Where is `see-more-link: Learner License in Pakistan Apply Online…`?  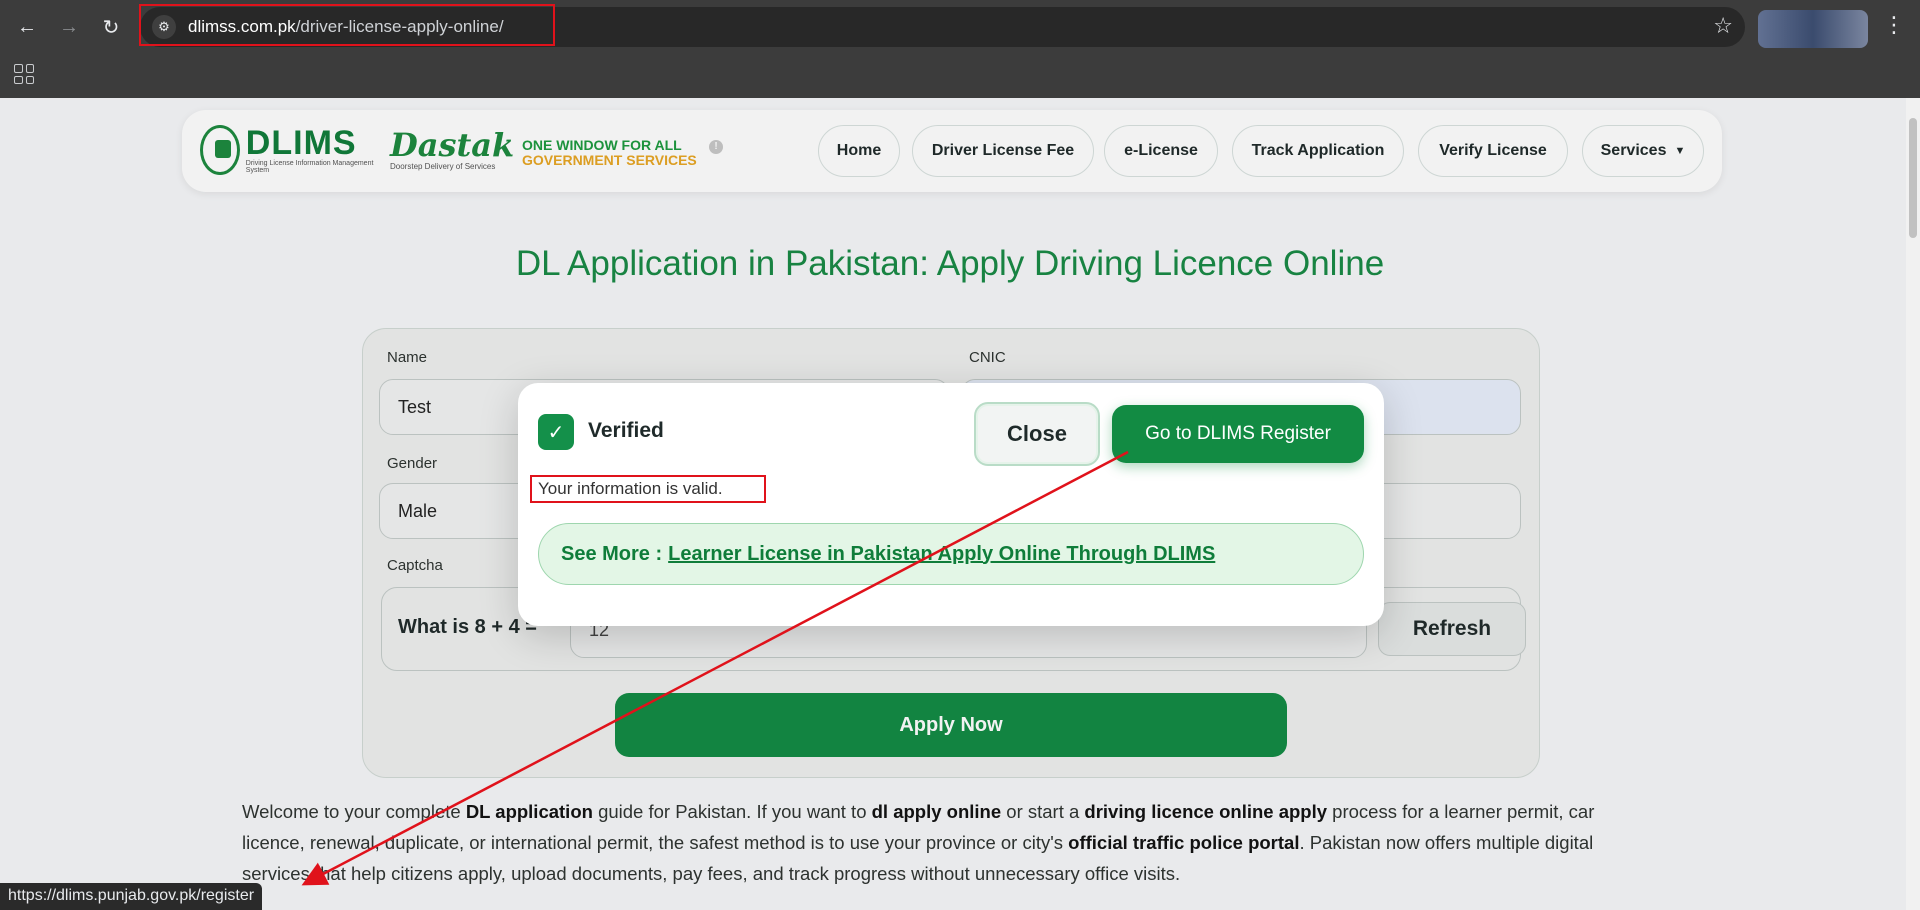
see-more-link: Learner License in Pakistan Apply Online… is located at coordinates (941, 554).